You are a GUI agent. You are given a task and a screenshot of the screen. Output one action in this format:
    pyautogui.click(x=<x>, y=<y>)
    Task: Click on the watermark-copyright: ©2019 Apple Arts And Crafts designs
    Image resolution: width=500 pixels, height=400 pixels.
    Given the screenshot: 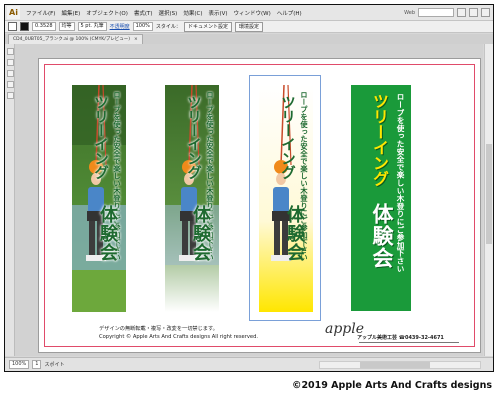 What is the action you would take?
    pyautogui.click(x=391, y=385)
    